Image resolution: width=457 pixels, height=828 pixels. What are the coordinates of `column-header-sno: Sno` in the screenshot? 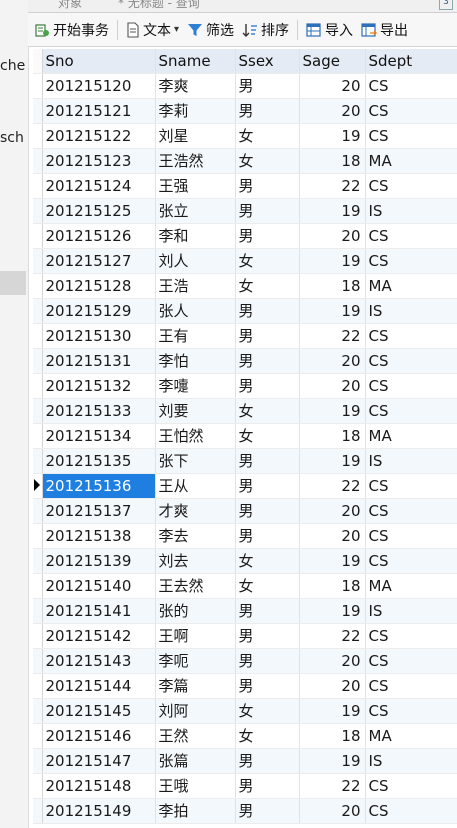 It's located at (99, 61).